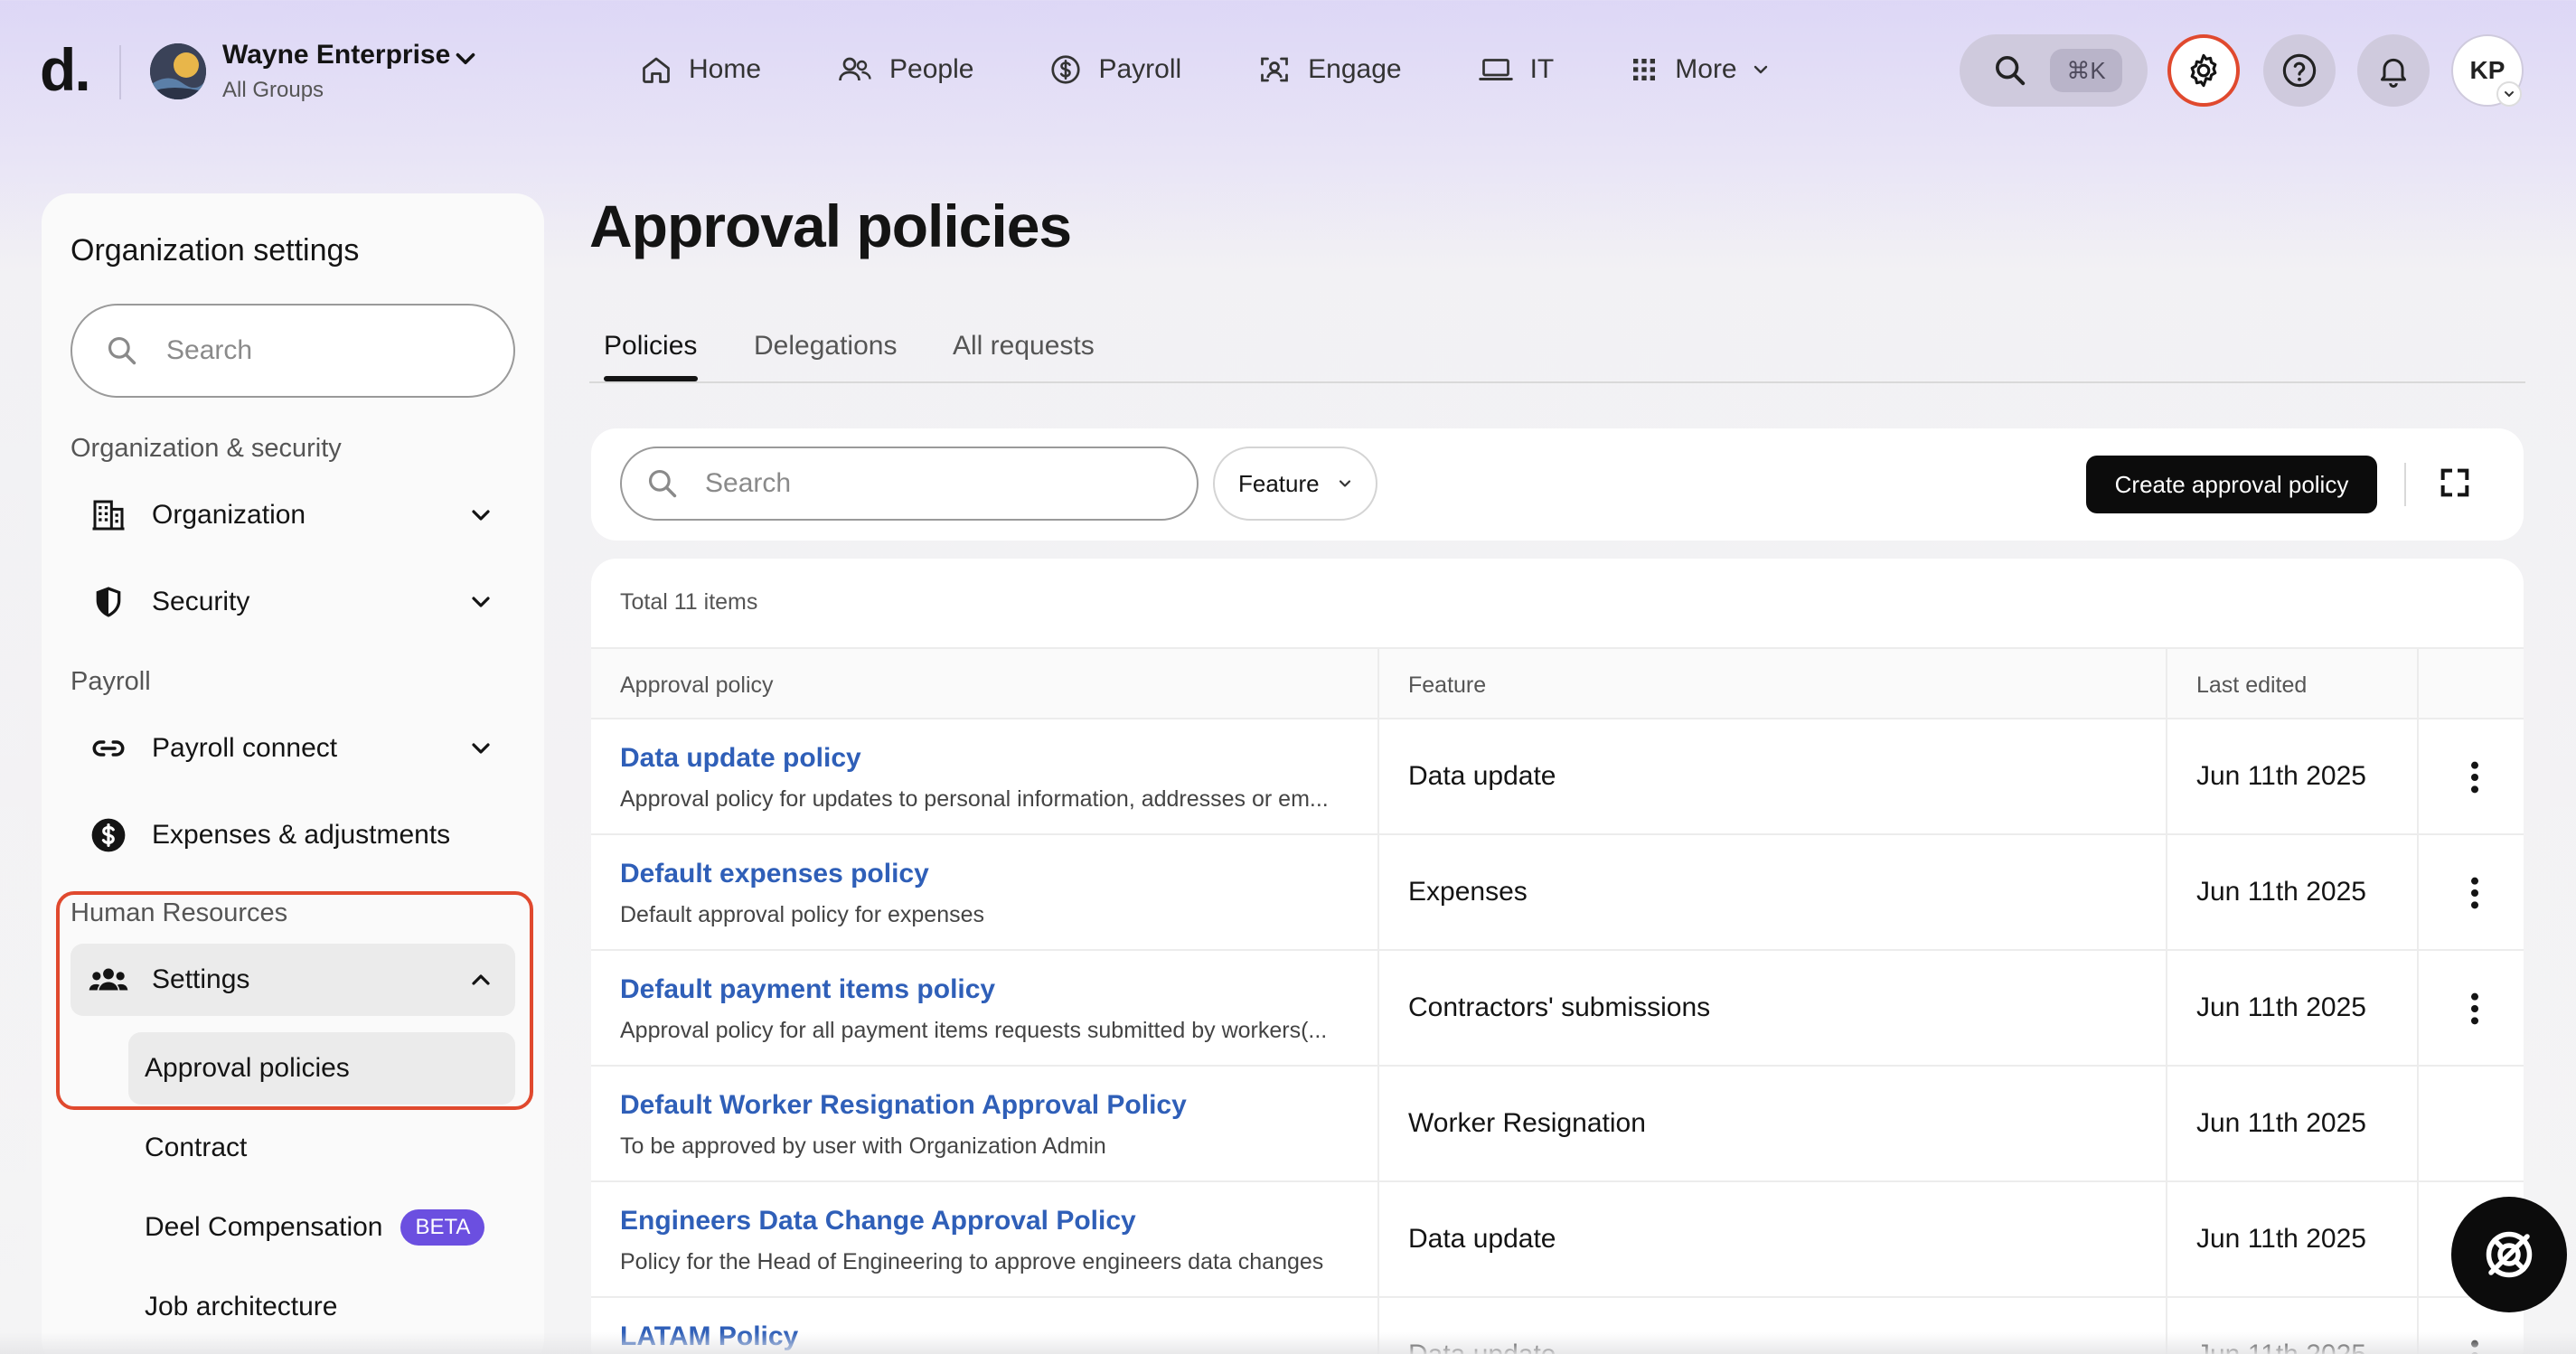 The image size is (2576, 1354). I want to click on sidebar-item-organization: Organization, so click(293, 515).